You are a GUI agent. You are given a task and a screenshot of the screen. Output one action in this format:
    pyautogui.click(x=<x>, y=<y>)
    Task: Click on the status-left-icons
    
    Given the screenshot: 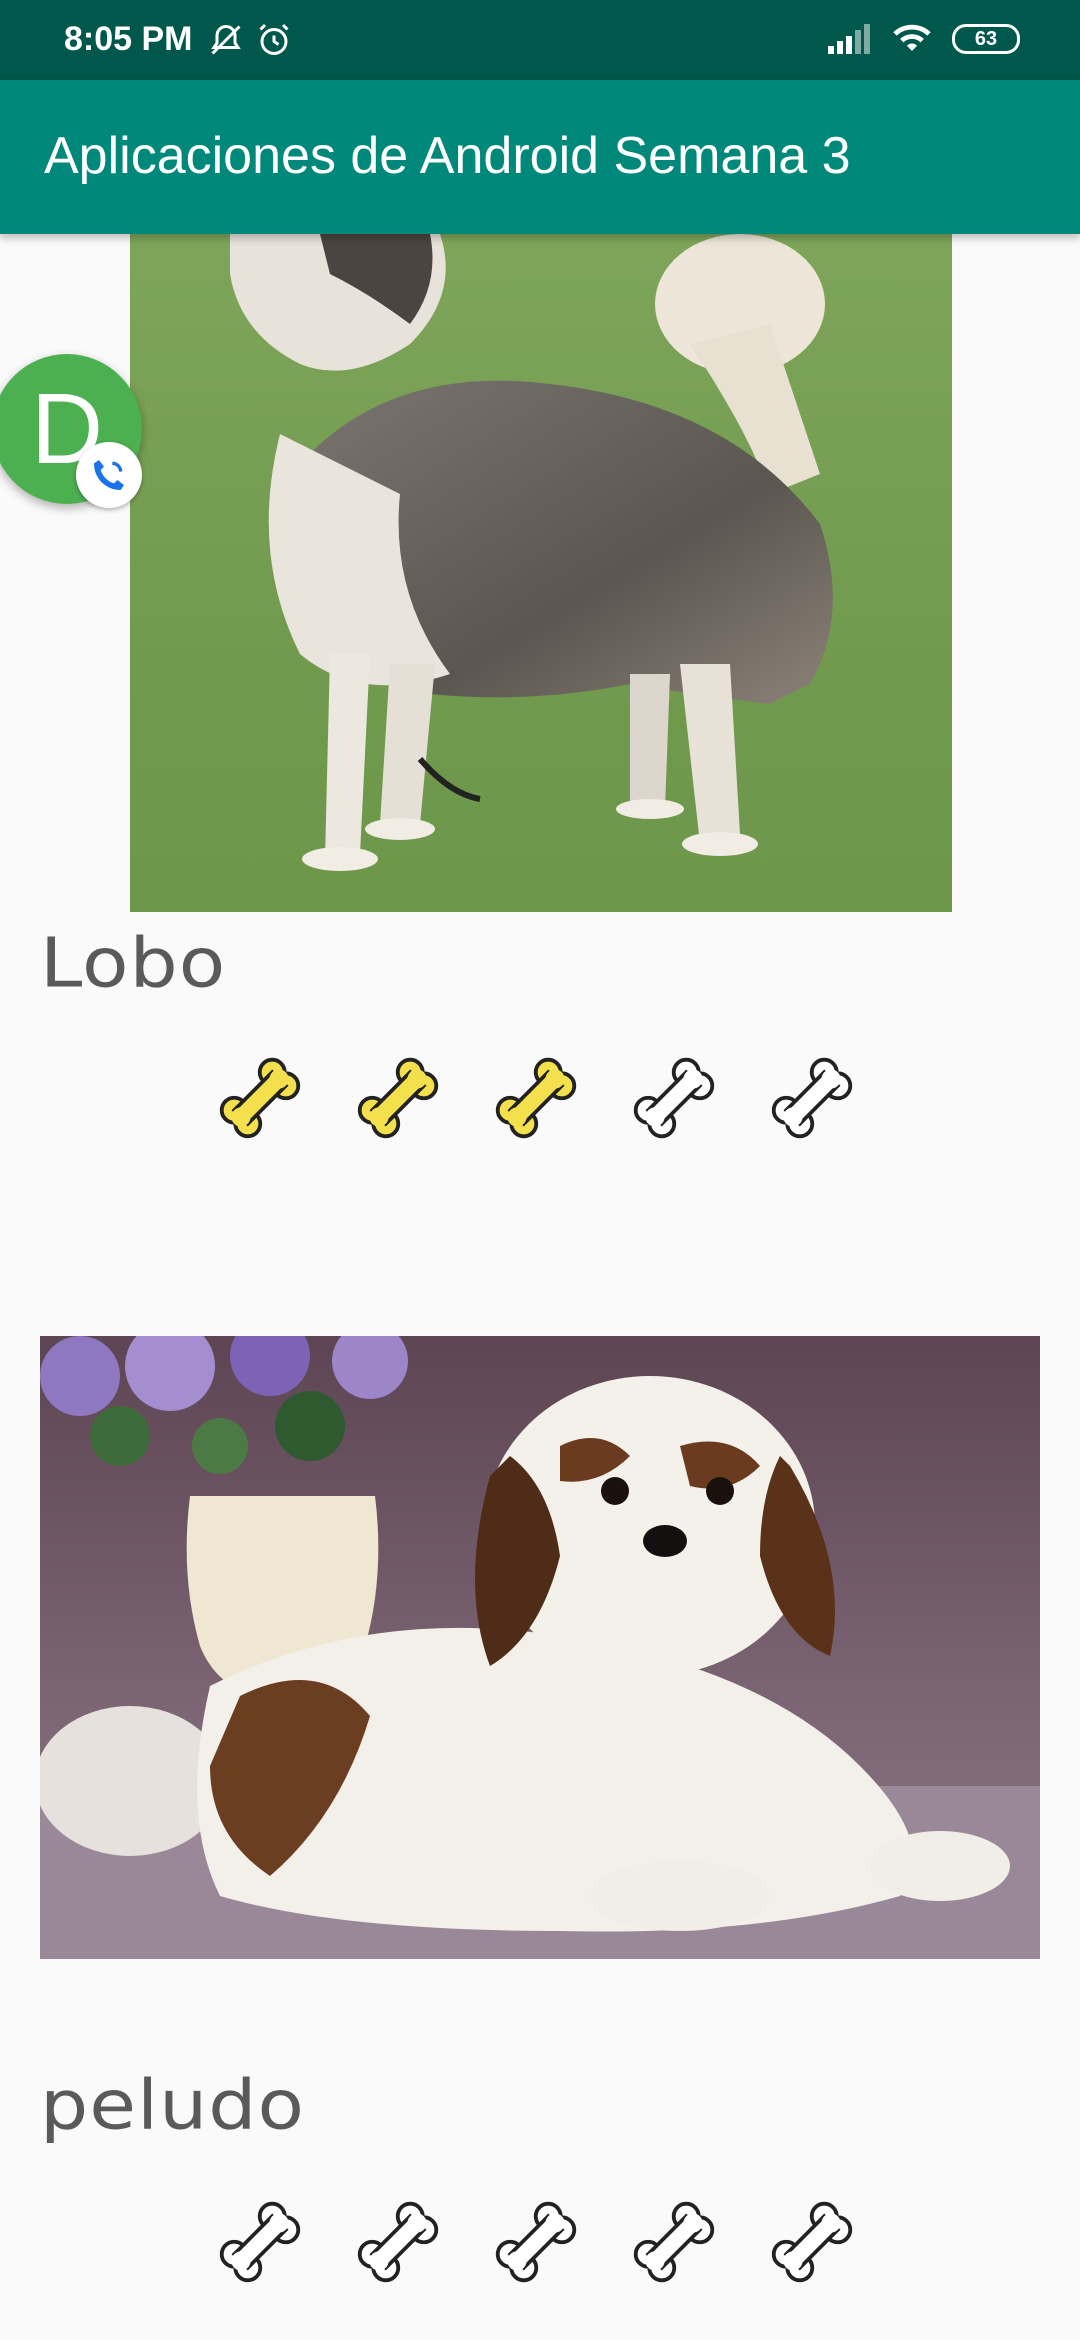 What is the action you would take?
    pyautogui.click(x=250, y=40)
    